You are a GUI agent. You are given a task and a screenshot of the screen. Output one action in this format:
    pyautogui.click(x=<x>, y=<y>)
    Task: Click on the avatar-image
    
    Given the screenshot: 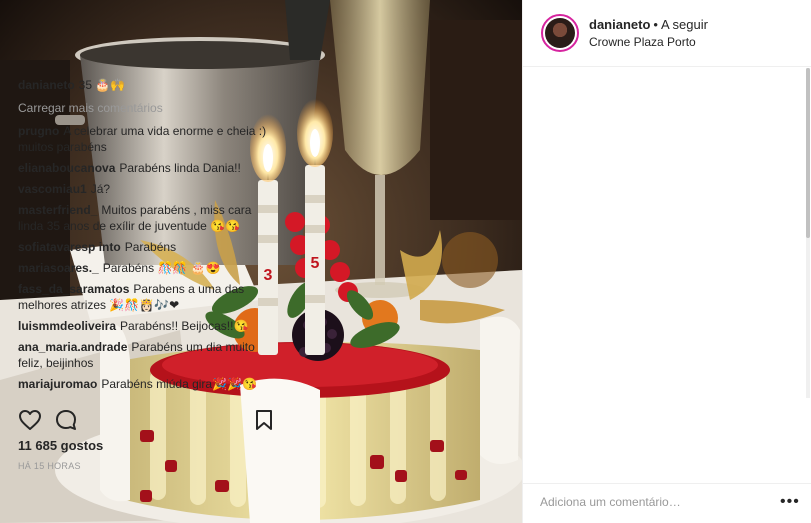 What is the action you would take?
    pyautogui.click(x=560, y=33)
    